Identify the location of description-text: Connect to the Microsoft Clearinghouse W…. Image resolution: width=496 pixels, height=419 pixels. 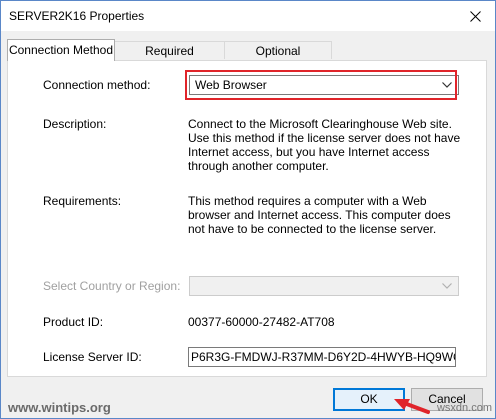
(324, 145).